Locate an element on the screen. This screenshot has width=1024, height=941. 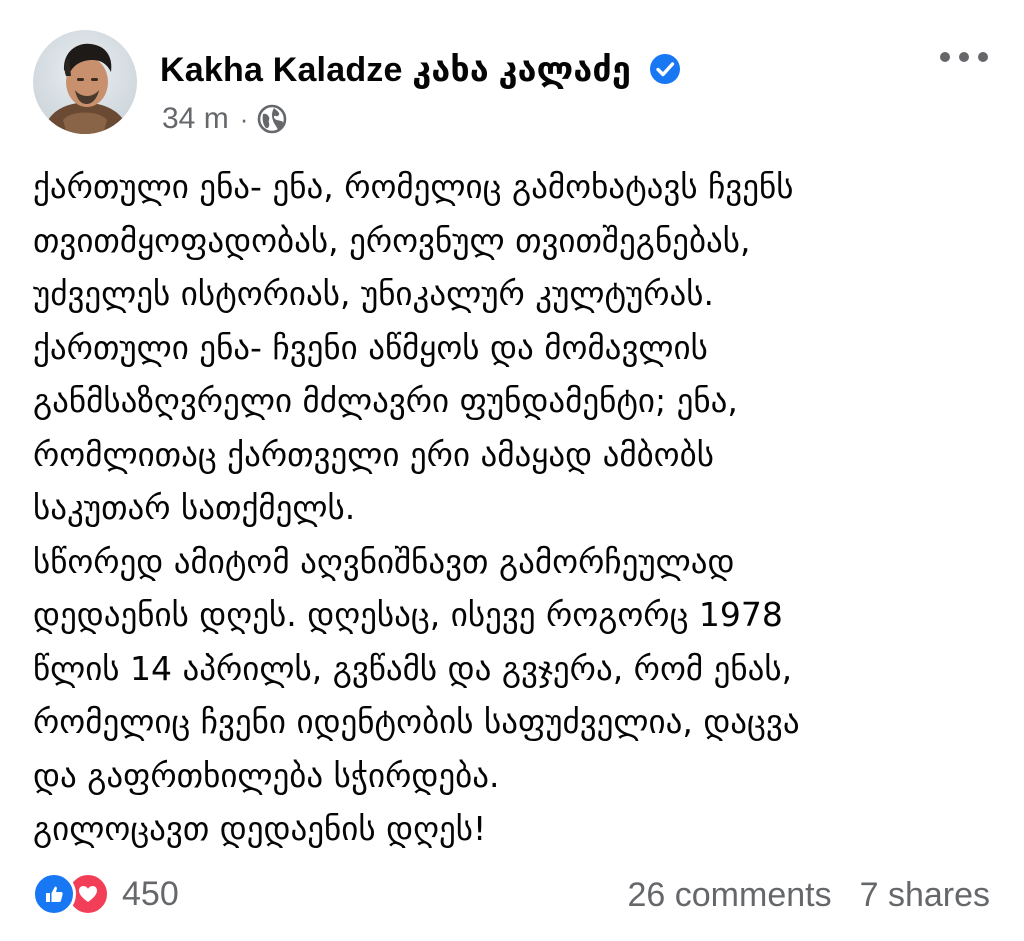
engagement-counts: 26 comments 7 shares is located at coordinates (809, 895).